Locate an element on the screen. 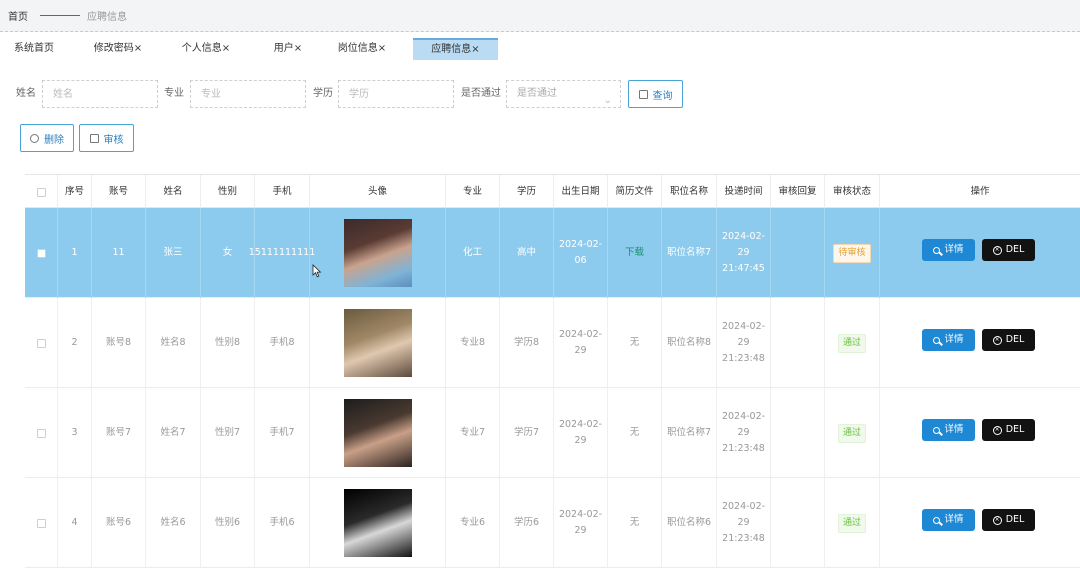 The width and height of the screenshot is (1080, 568). gender-cell: 性别6 is located at coordinates (228, 523).